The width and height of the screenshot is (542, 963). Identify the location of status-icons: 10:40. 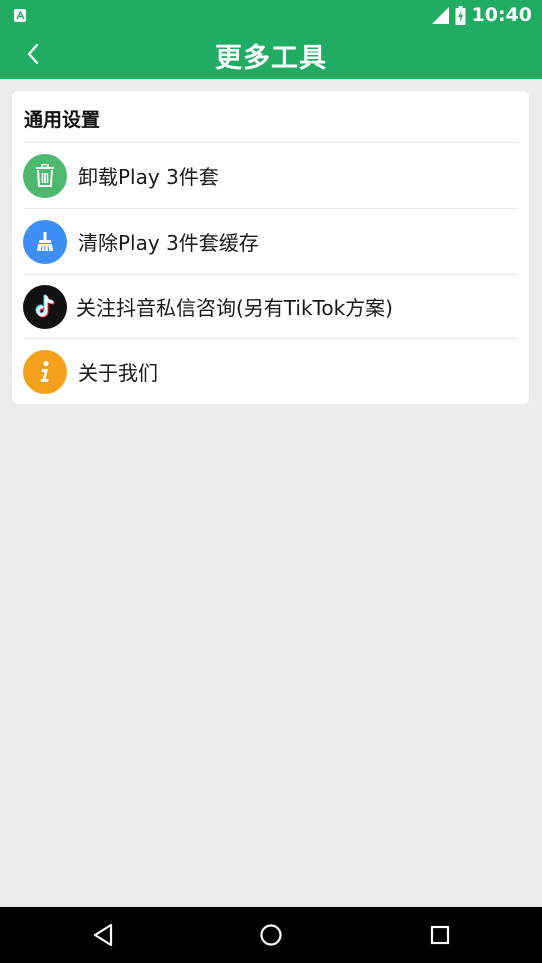
(481, 15).